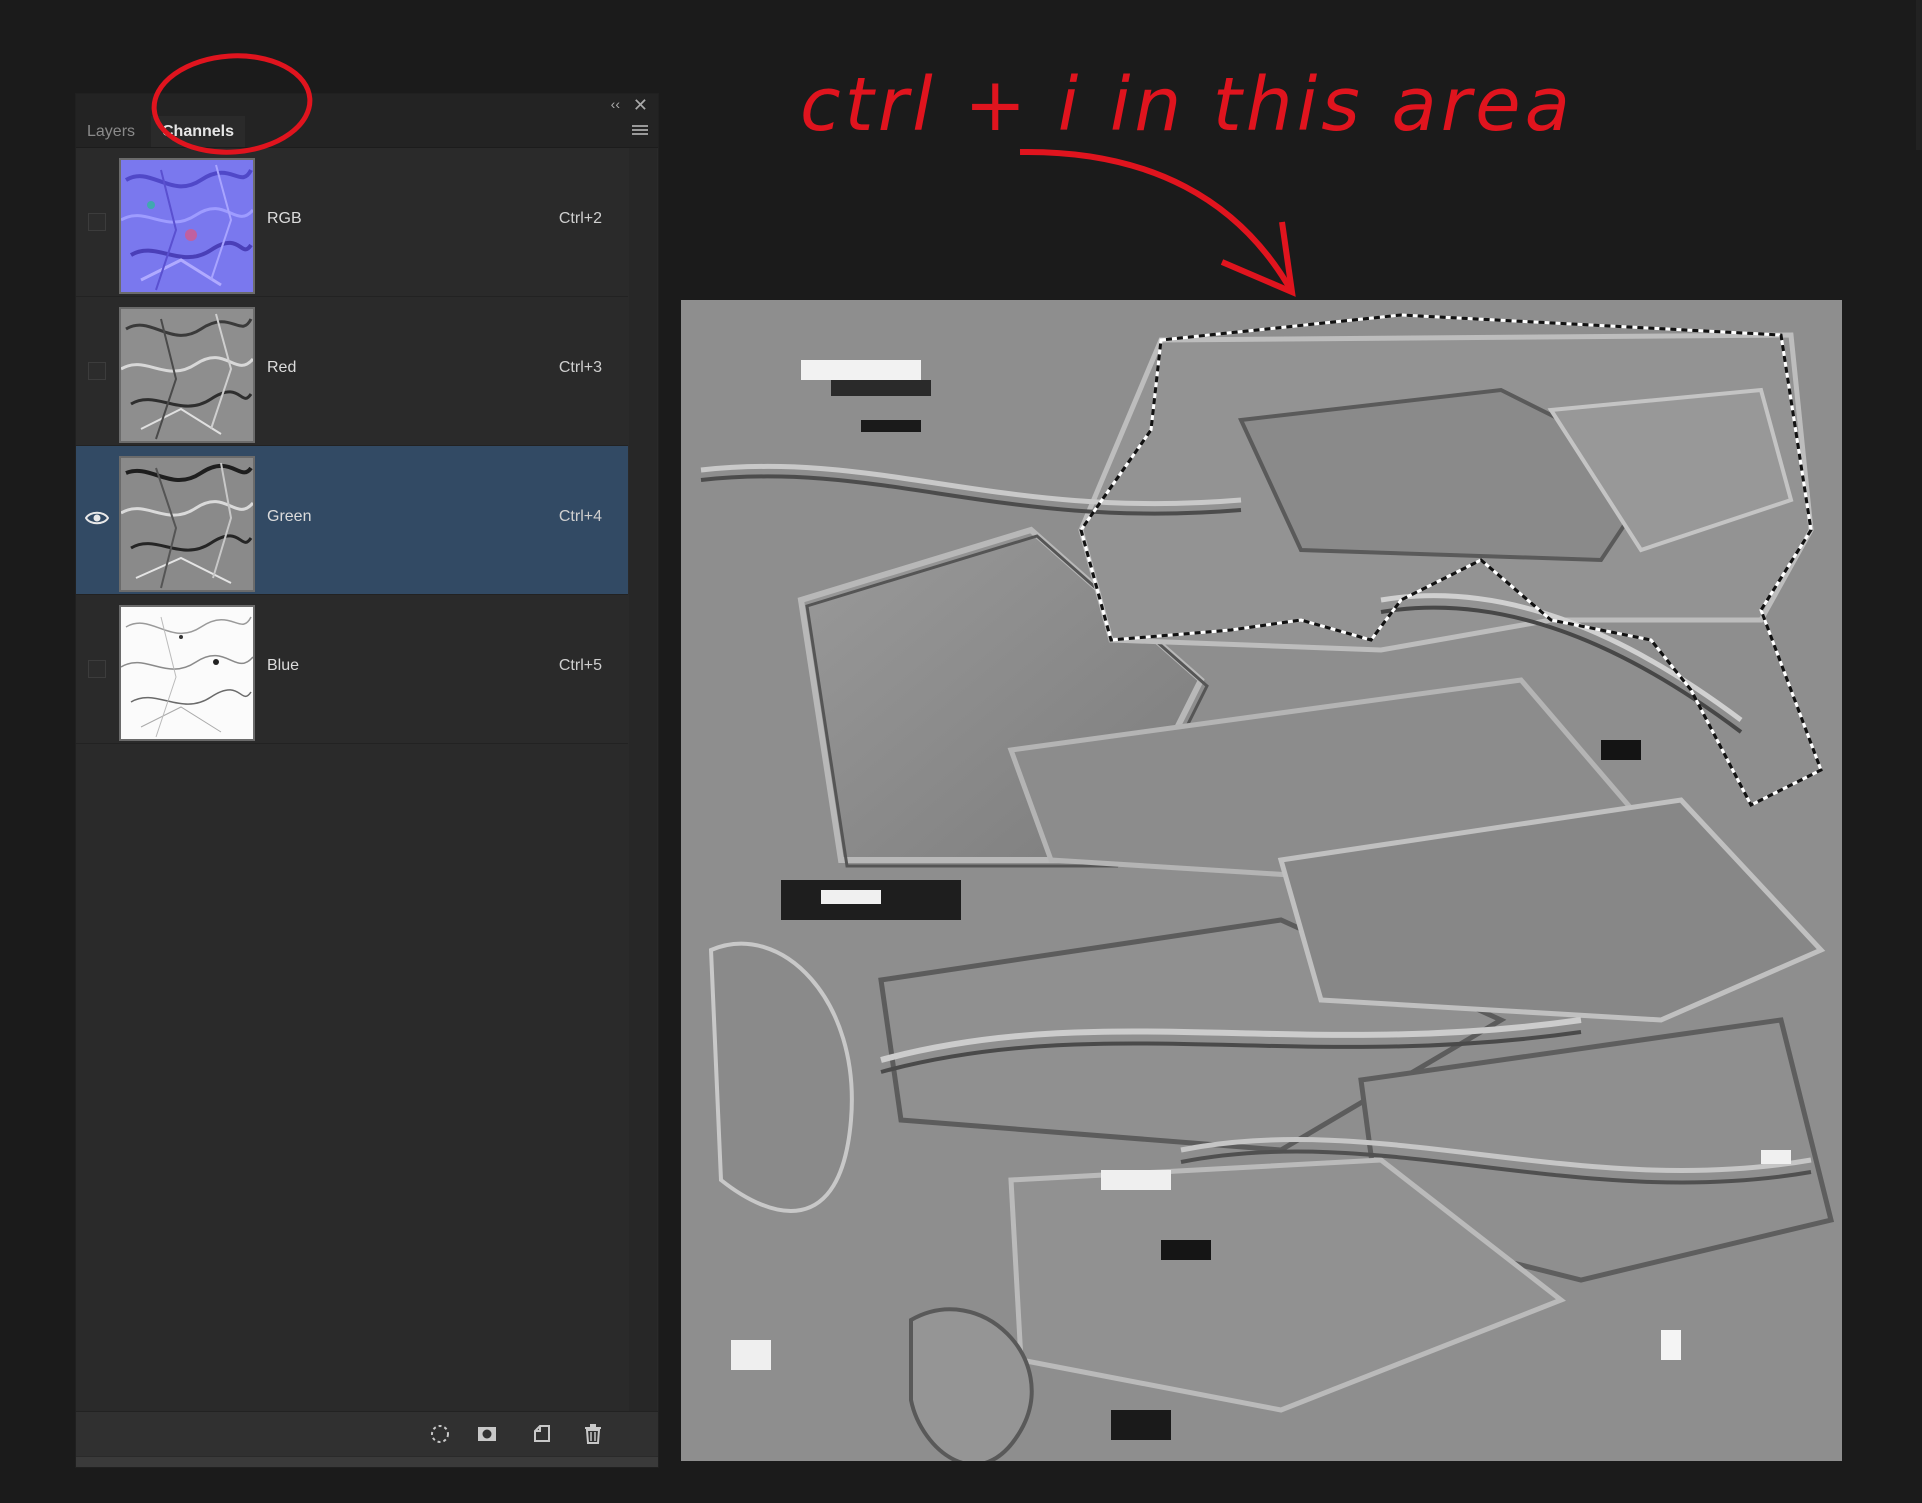  What do you see at coordinates (487, 1434) in the screenshot?
I see `save-selection-icon` at bounding box center [487, 1434].